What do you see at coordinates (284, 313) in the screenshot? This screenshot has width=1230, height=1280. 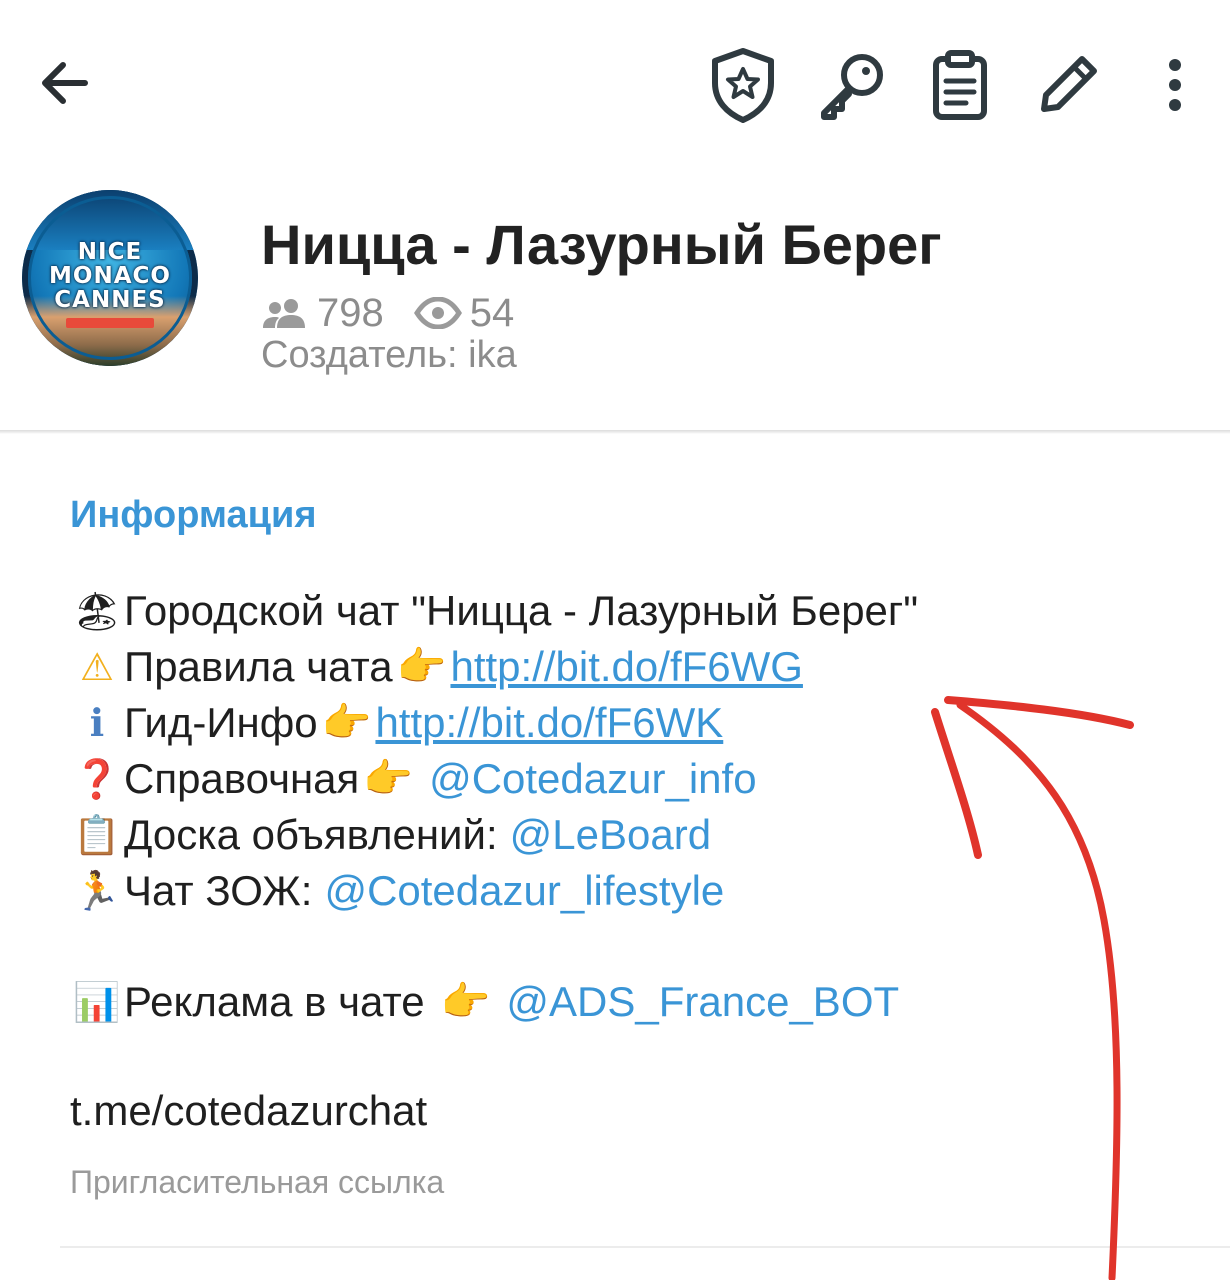 I see `members-icon` at bounding box center [284, 313].